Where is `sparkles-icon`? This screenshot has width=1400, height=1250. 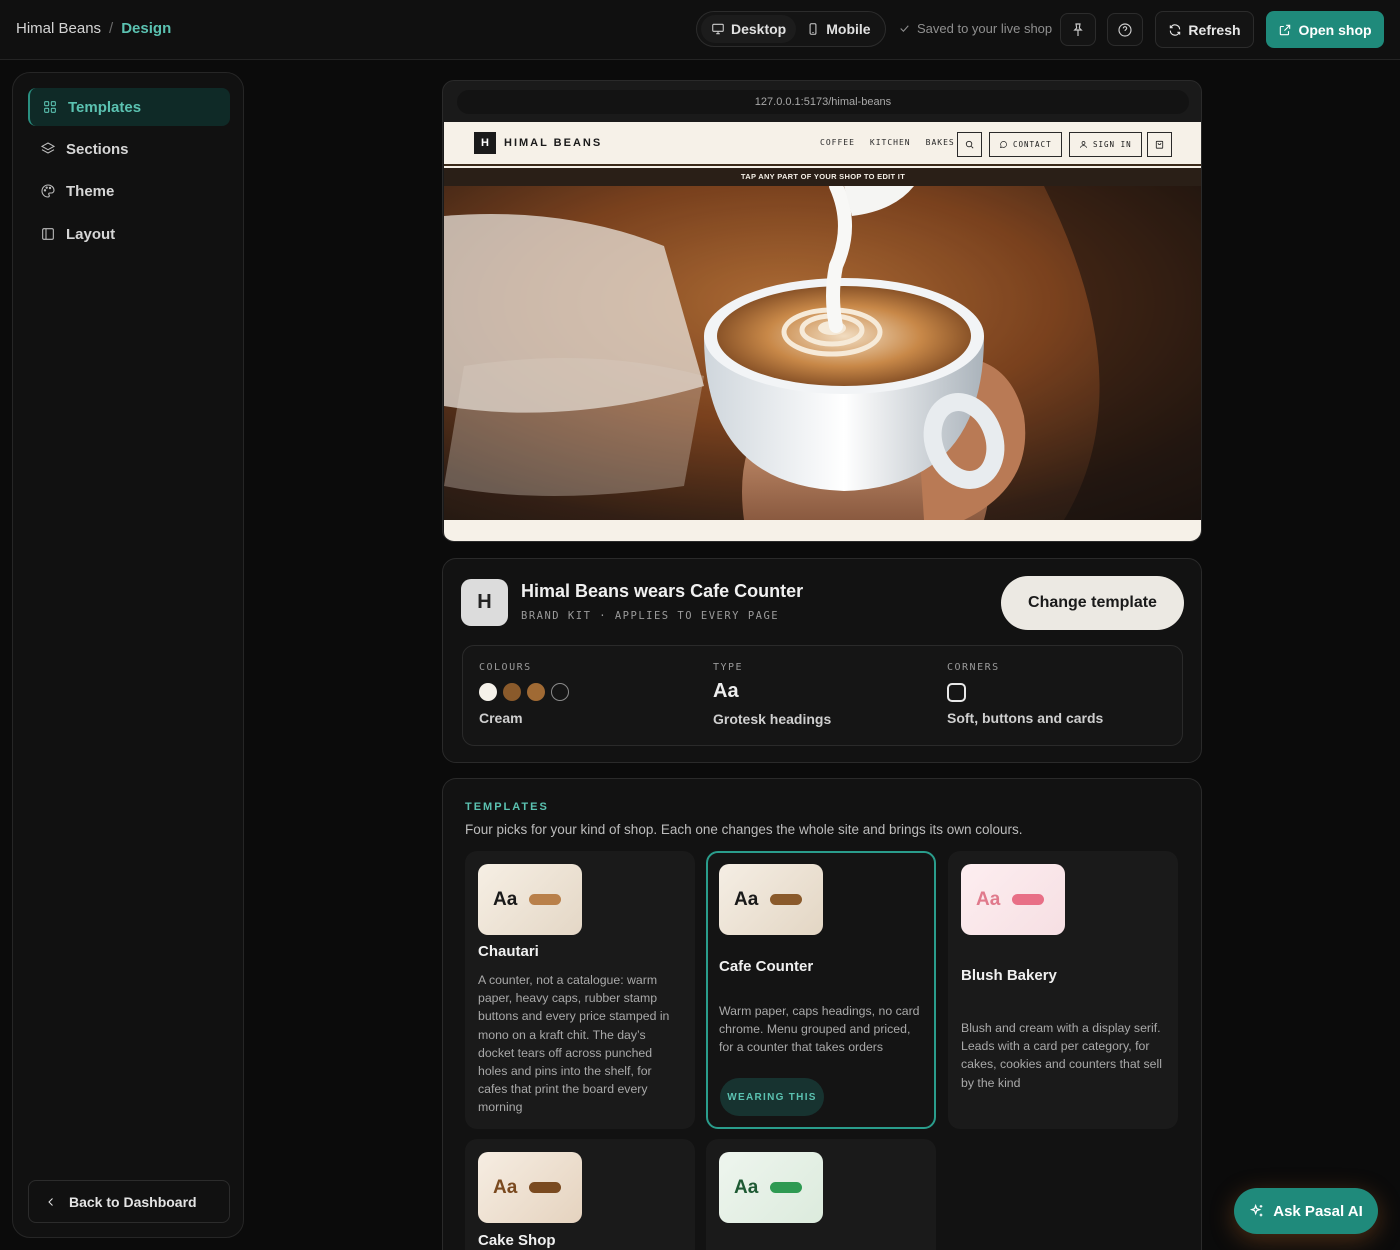
sparkles-icon is located at coordinates (1256, 1210).